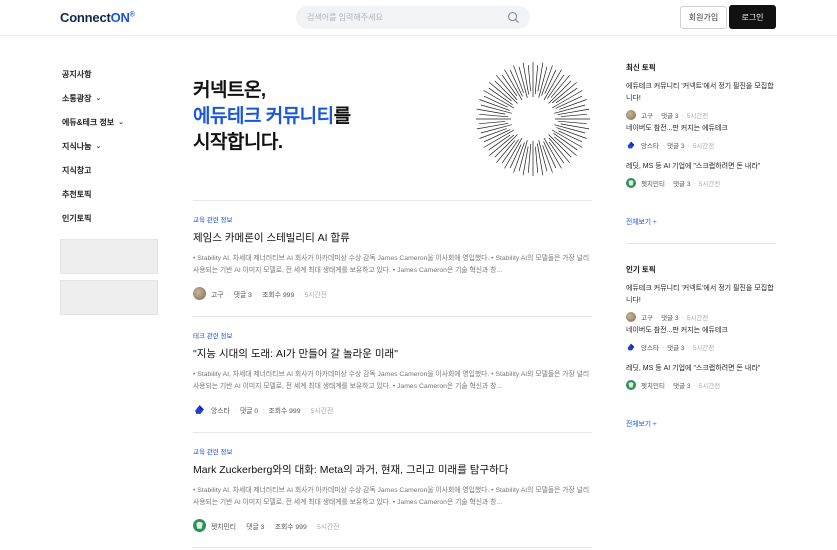  I want to click on topic-meta: 젯치민티 · 댓글 3 · 5시간전, so click(701, 385).